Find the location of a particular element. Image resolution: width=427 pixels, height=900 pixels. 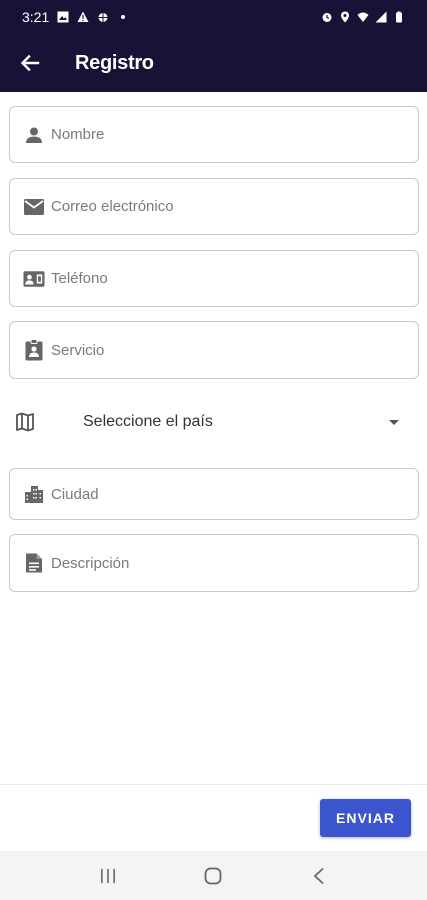

chevron-down-icon is located at coordinates (394, 422).